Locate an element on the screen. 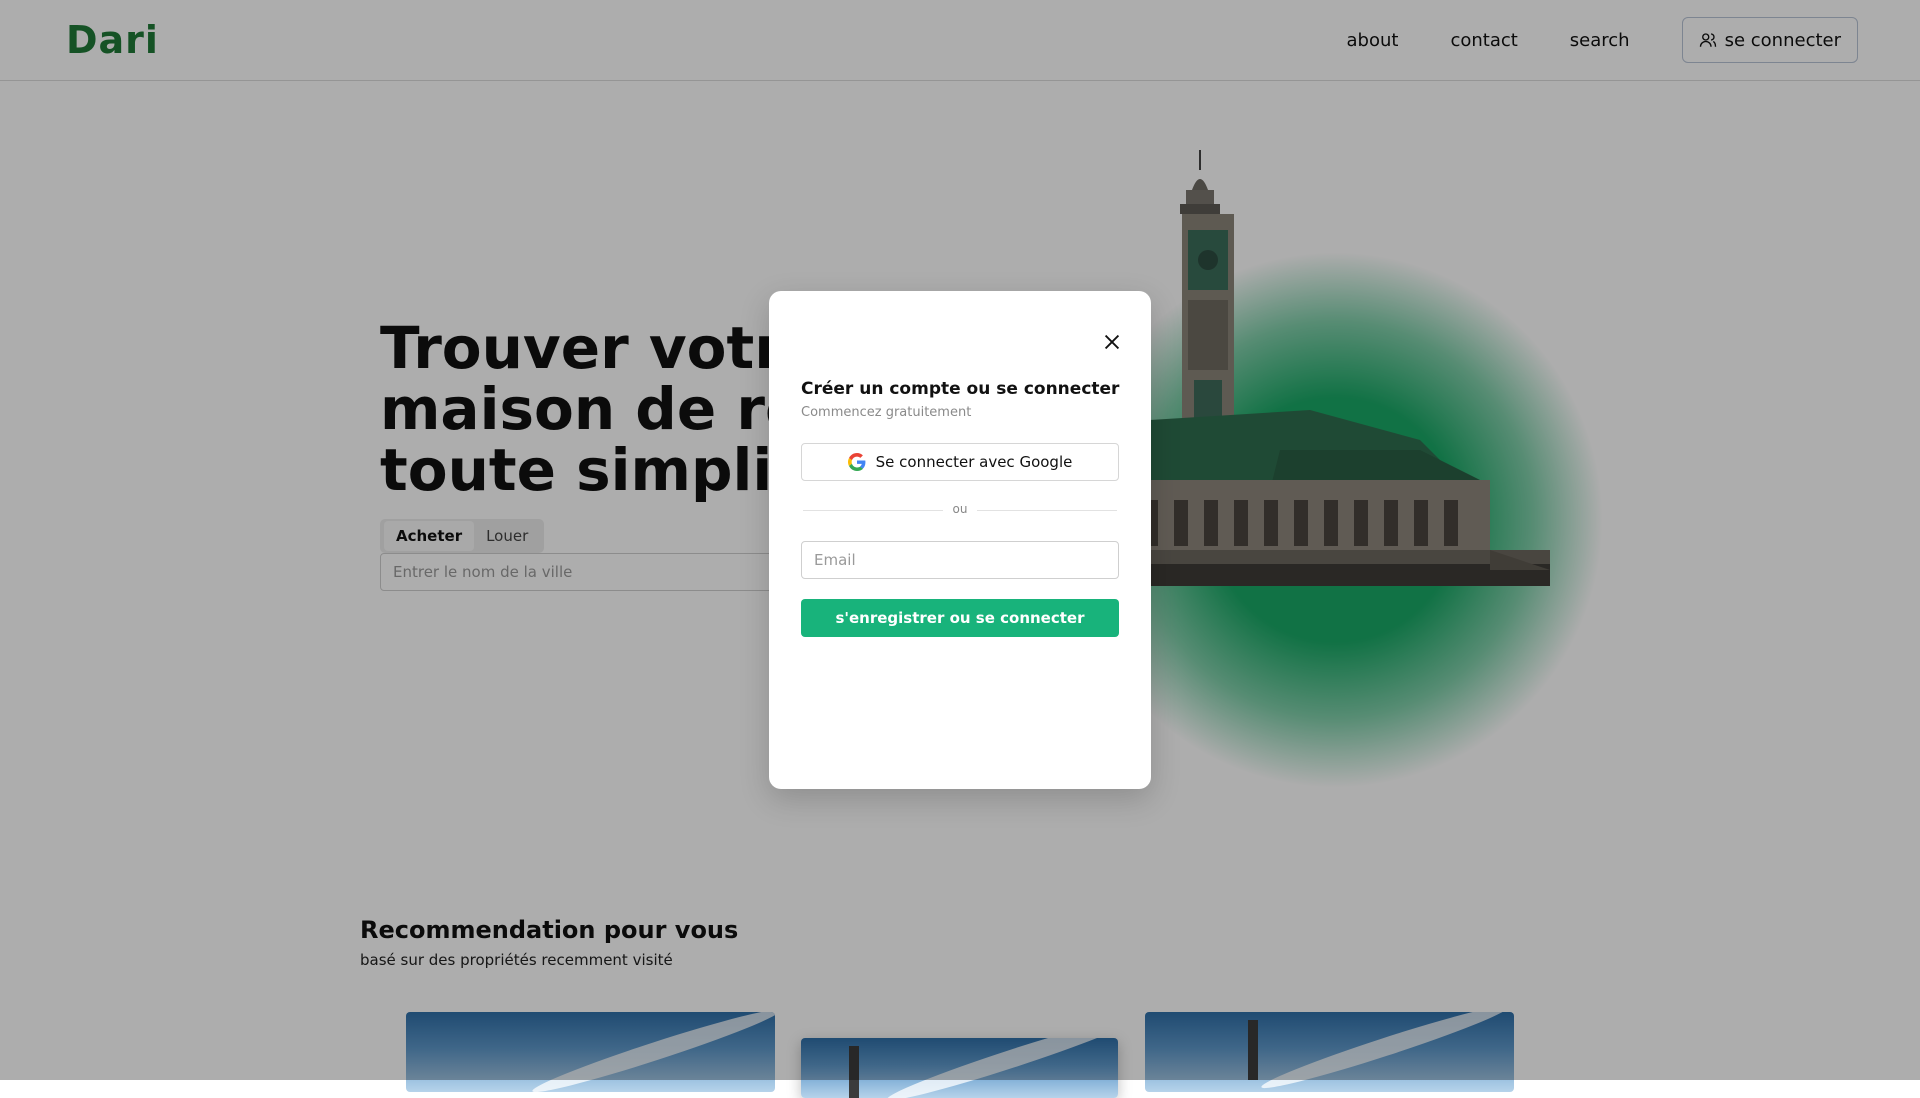  modal-title: Créer un compte ou se connecter is located at coordinates (960, 389).